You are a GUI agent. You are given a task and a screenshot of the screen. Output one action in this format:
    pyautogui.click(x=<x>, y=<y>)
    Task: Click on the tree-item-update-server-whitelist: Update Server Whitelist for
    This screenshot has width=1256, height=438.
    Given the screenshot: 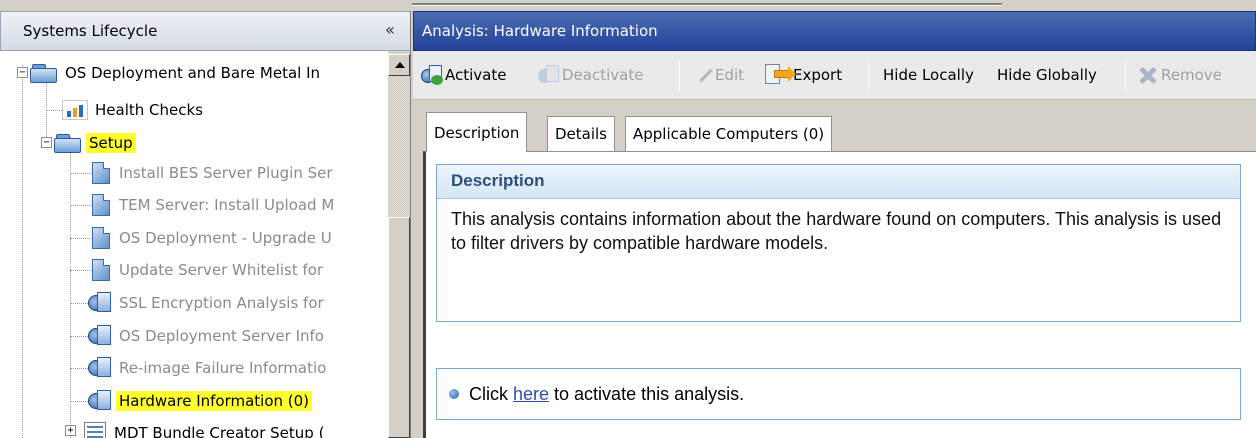 What is the action you would take?
    pyautogui.click(x=209, y=270)
    